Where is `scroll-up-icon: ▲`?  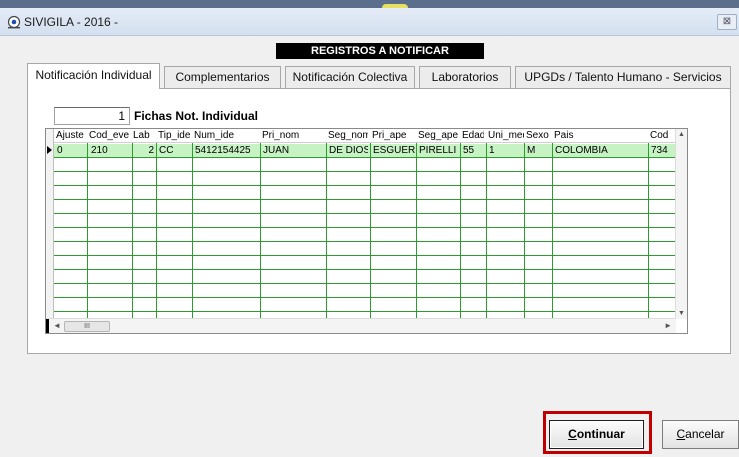
scroll-up-icon: ▲ is located at coordinates (681, 134).